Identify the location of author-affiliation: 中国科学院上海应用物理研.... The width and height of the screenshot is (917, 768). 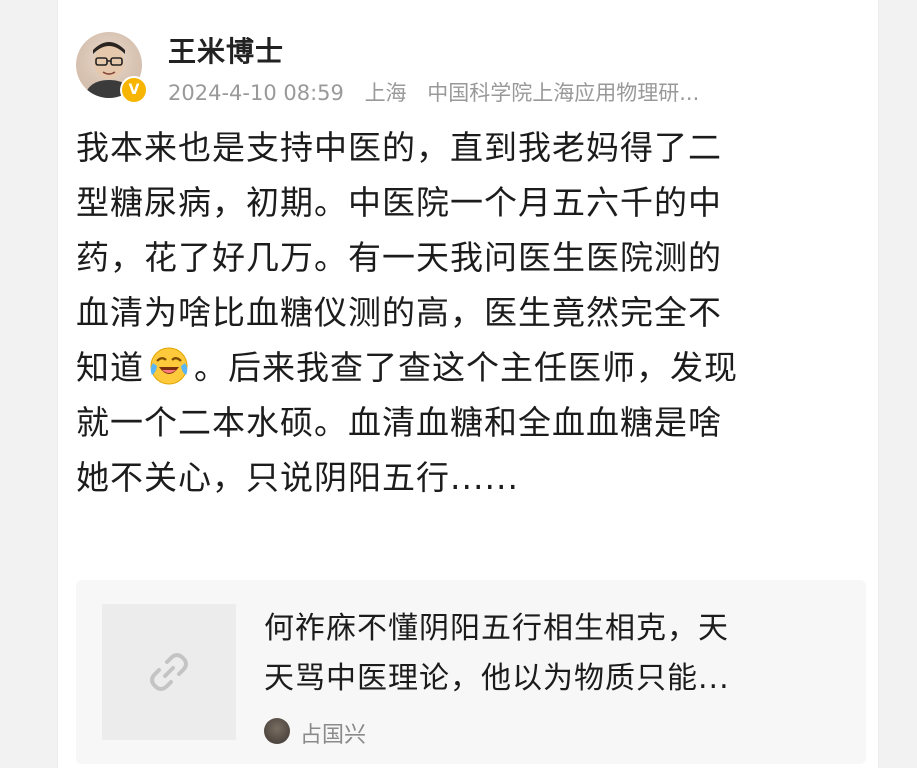
(563, 93).